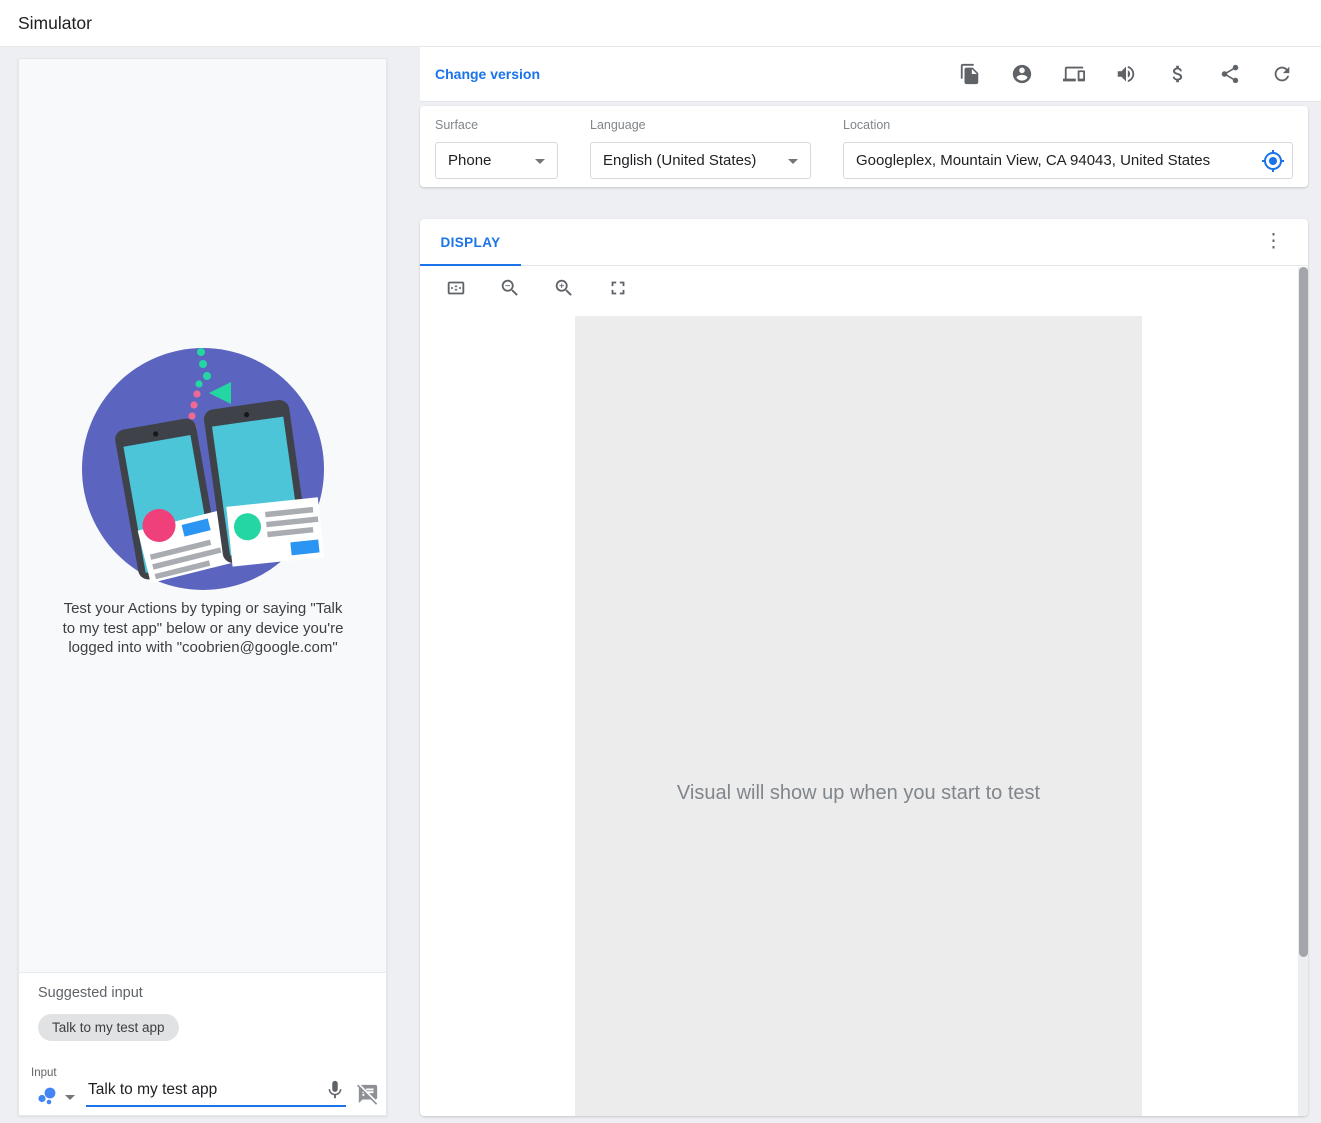 This screenshot has height=1123, width=1321. I want to click on display-scrollbar-thumb, so click(1303, 612).